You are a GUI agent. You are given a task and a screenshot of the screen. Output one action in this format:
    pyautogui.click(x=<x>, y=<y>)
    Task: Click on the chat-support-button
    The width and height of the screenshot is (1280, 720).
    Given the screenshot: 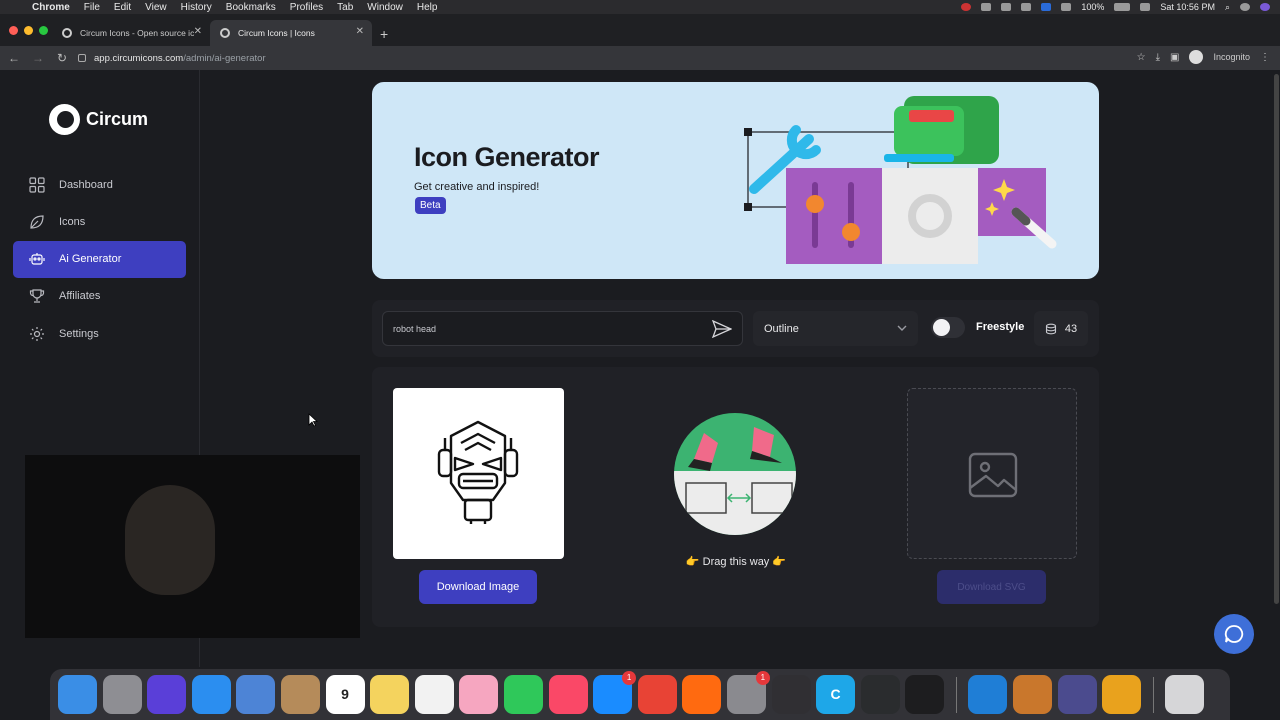 What is the action you would take?
    pyautogui.click(x=1234, y=634)
    